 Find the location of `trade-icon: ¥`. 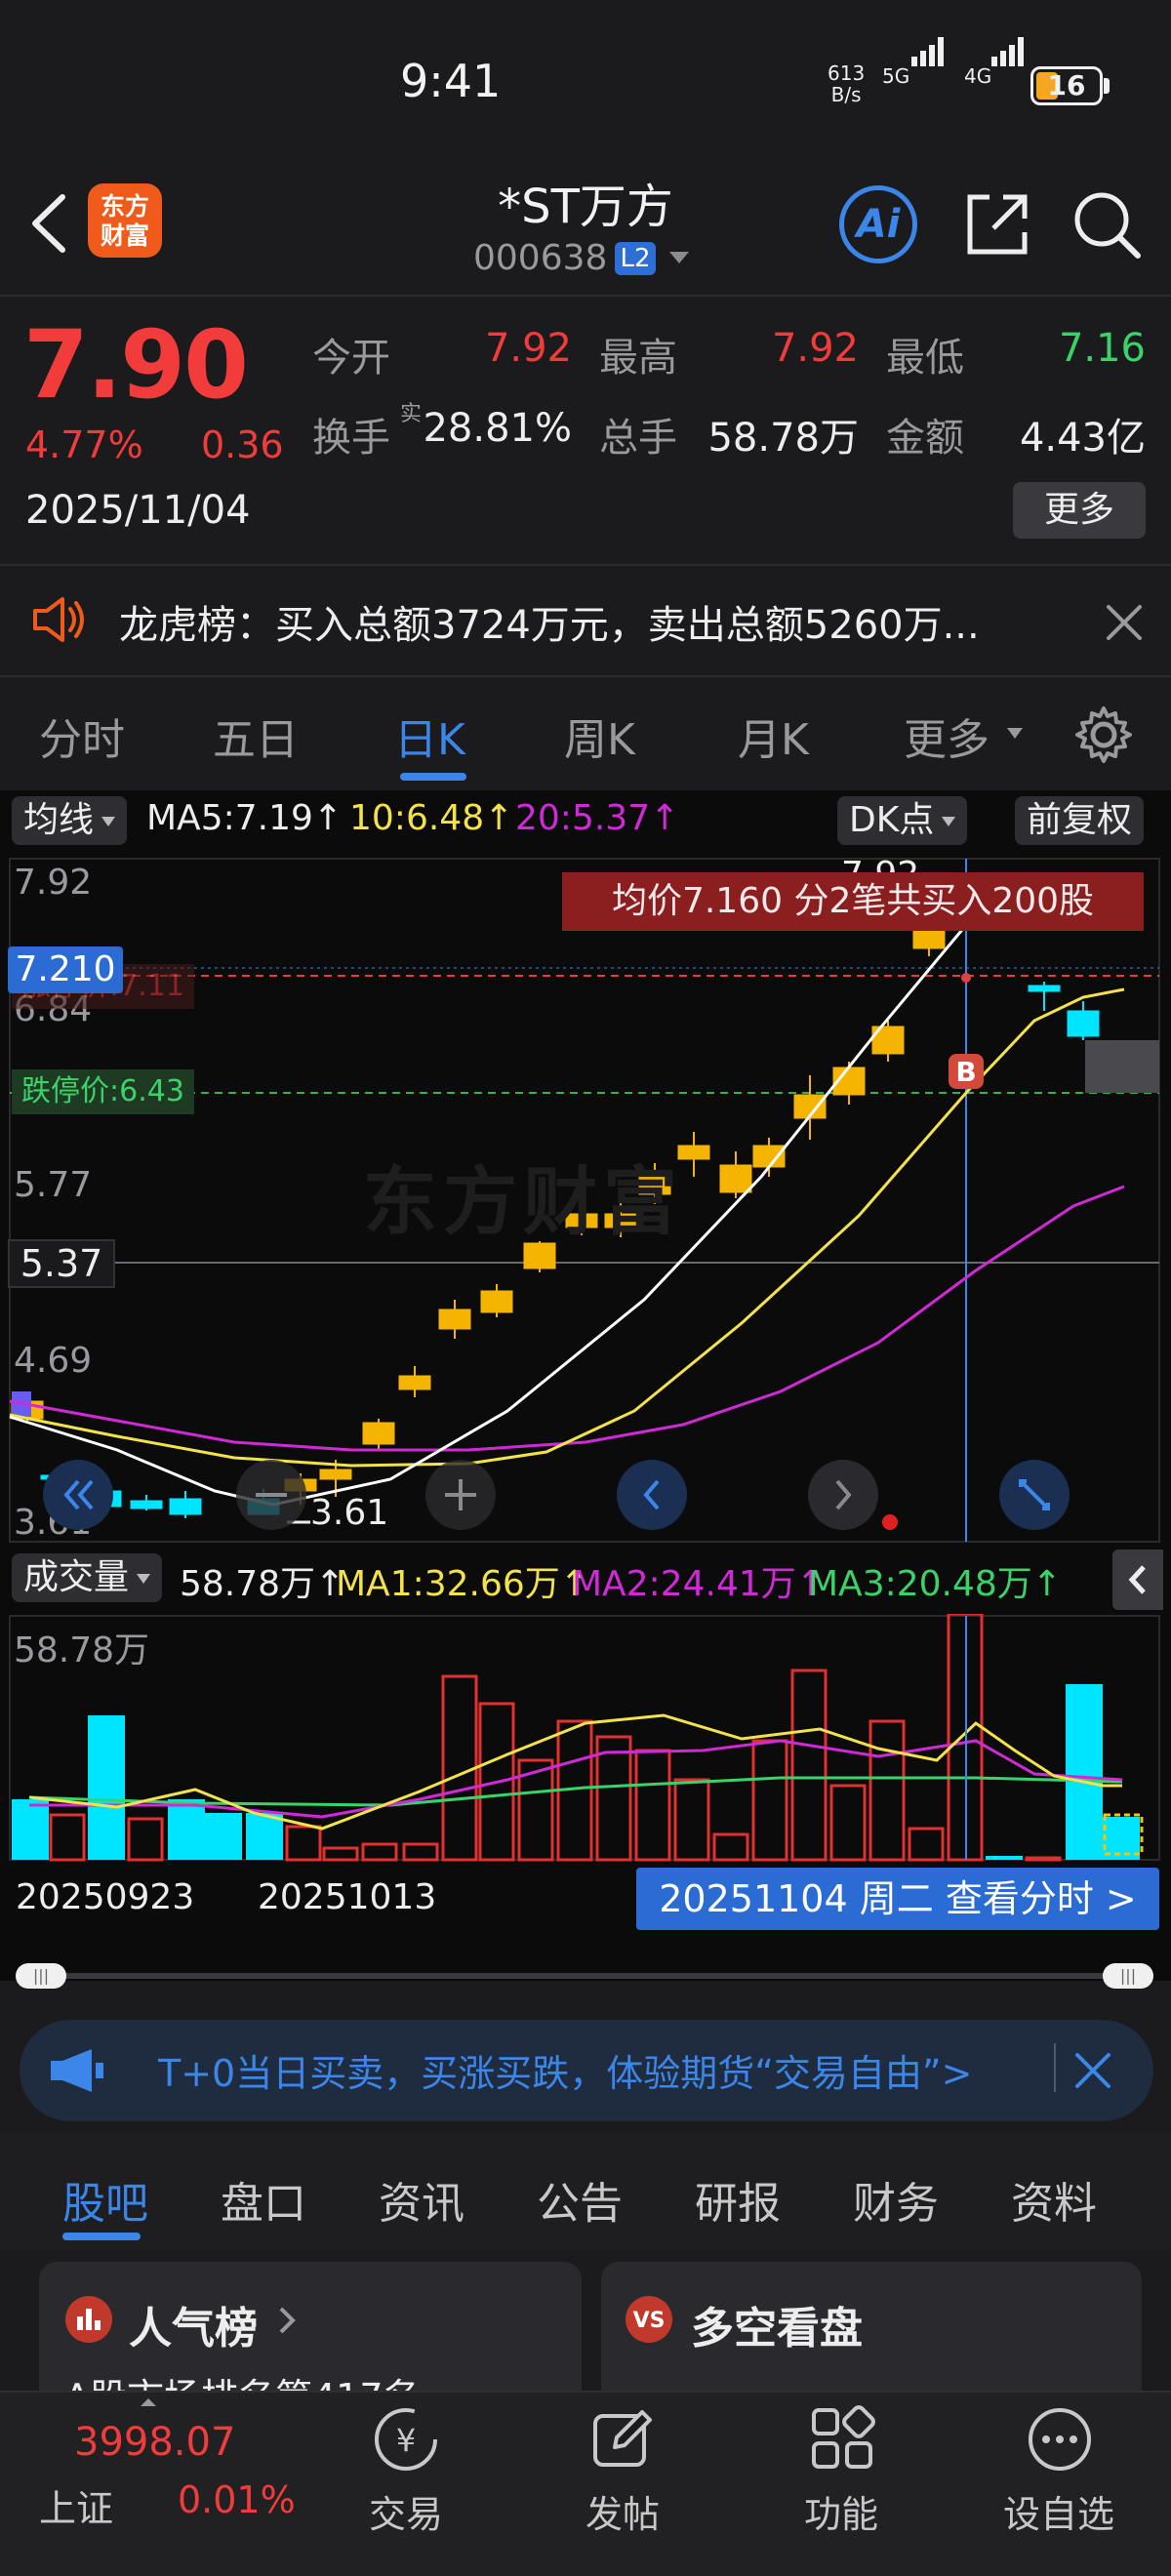

trade-icon: ¥ is located at coordinates (406, 2439).